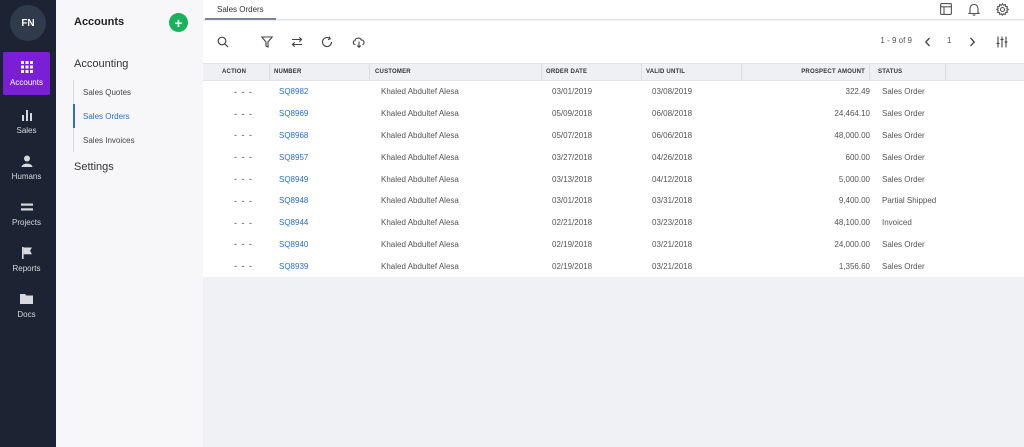 The width and height of the screenshot is (1024, 447). I want to click on column-header-prospect-amount: PROSPECT AMOUNT, so click(806, 72).